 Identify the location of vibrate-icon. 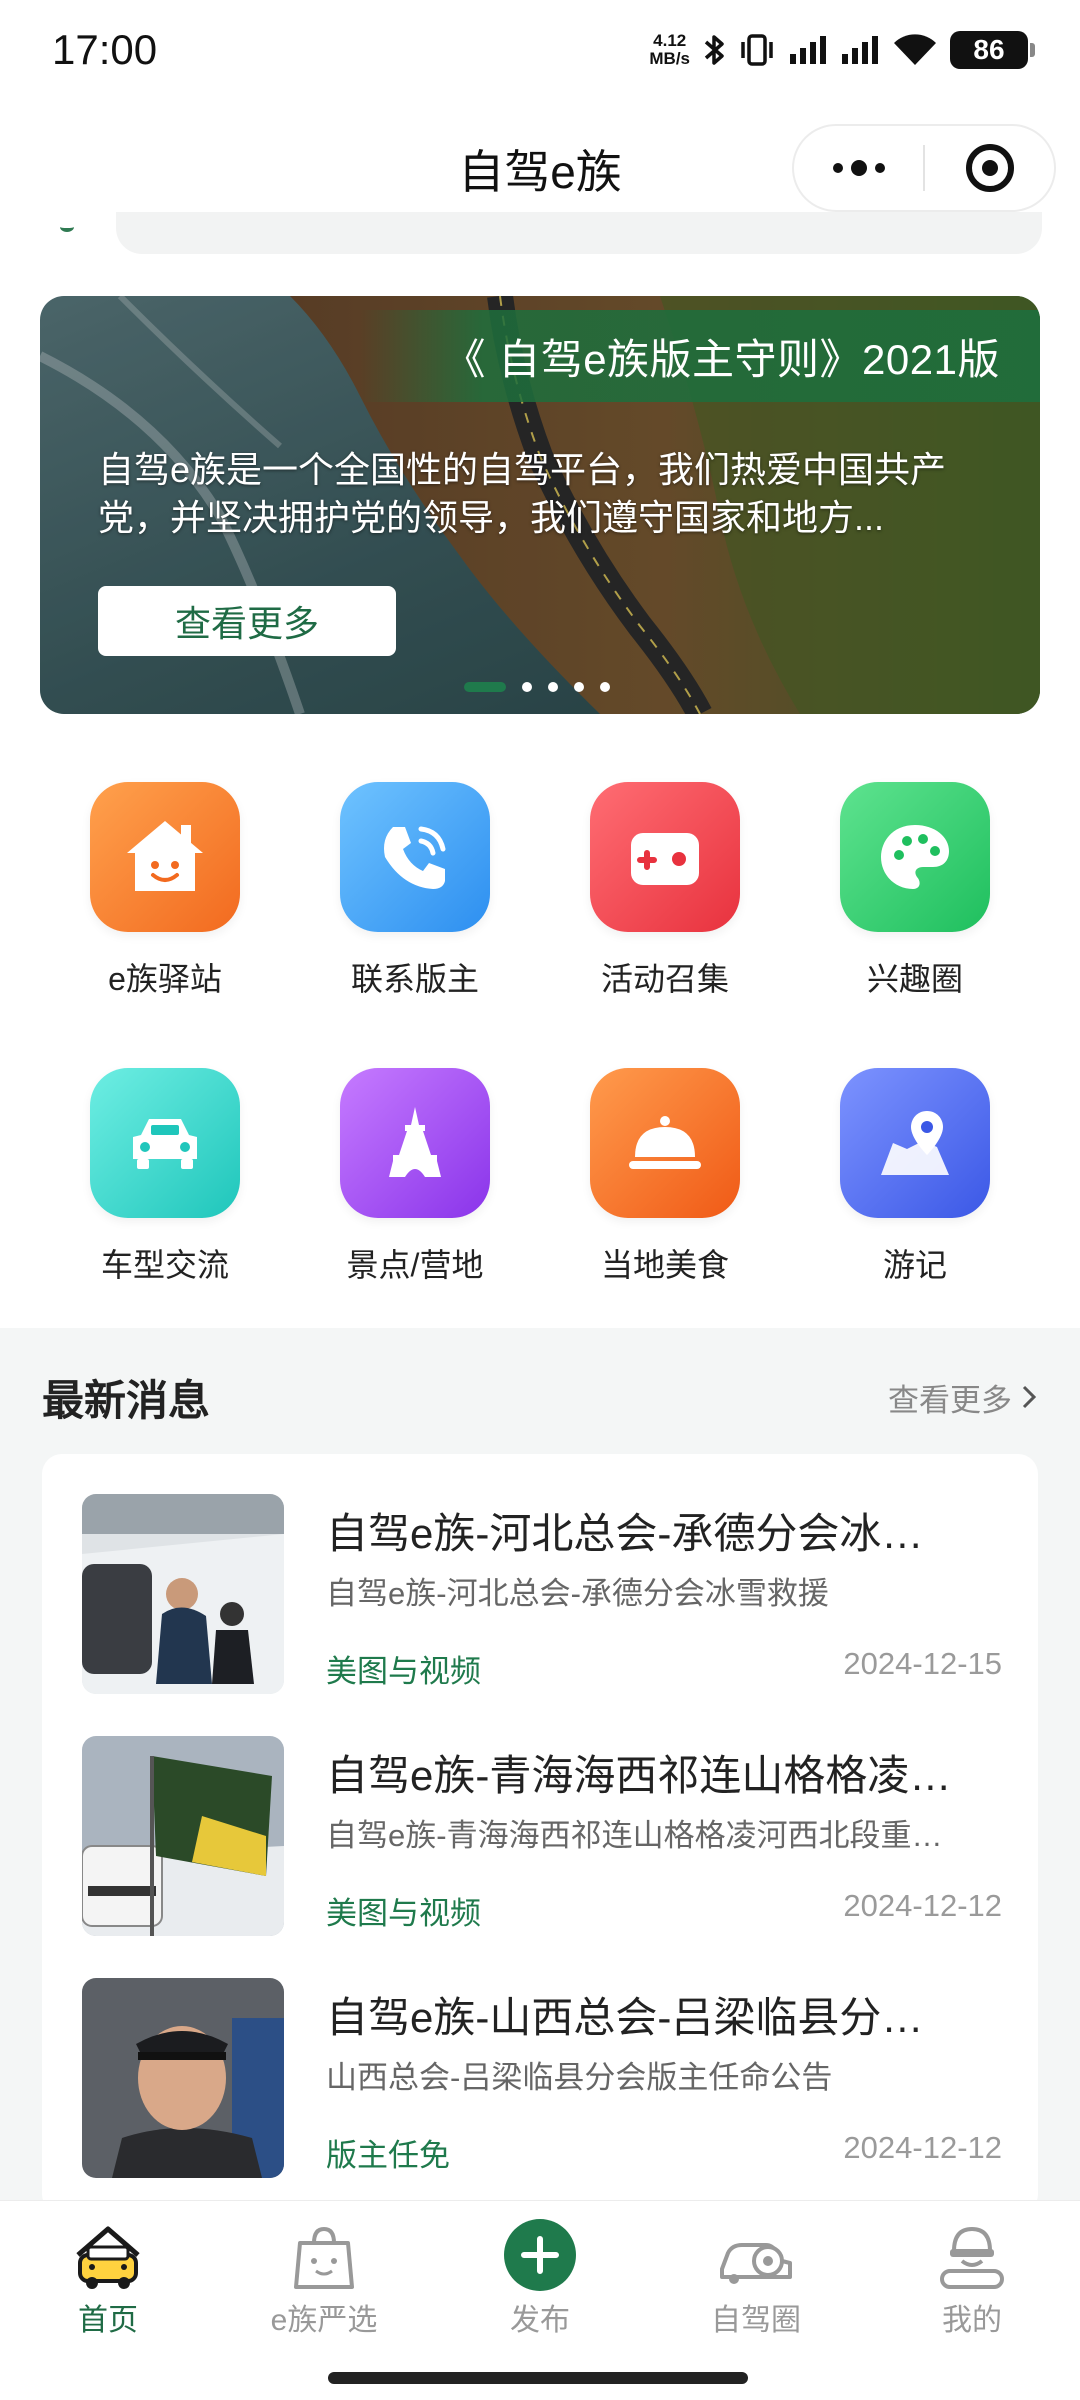
(757, 50).